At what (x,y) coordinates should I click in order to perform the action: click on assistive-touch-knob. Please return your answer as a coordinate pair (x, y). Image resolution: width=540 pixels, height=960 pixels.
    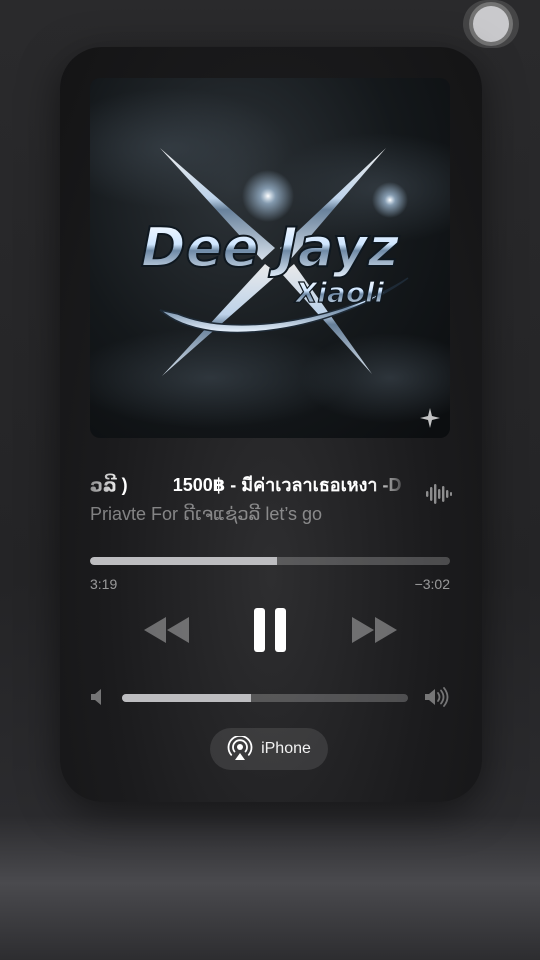
    Looking at the image, I should click on (491, 24).